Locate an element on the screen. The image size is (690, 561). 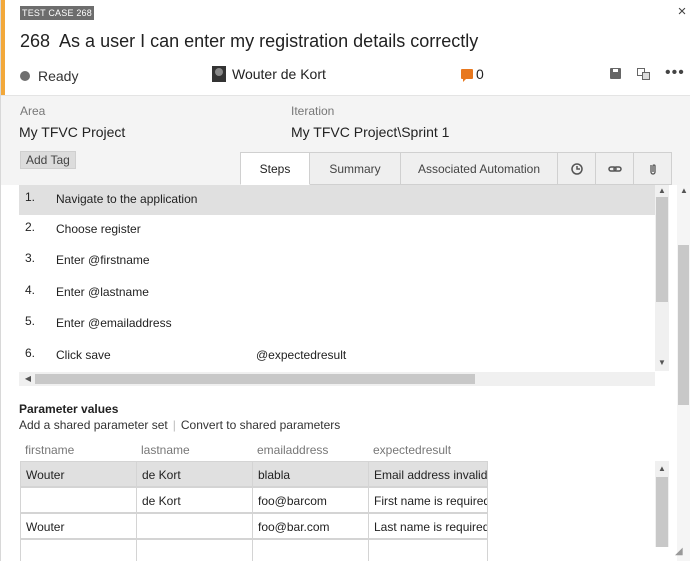
parameters-vertical-scrollbar: ▲ is located at coordinates (662, 504).